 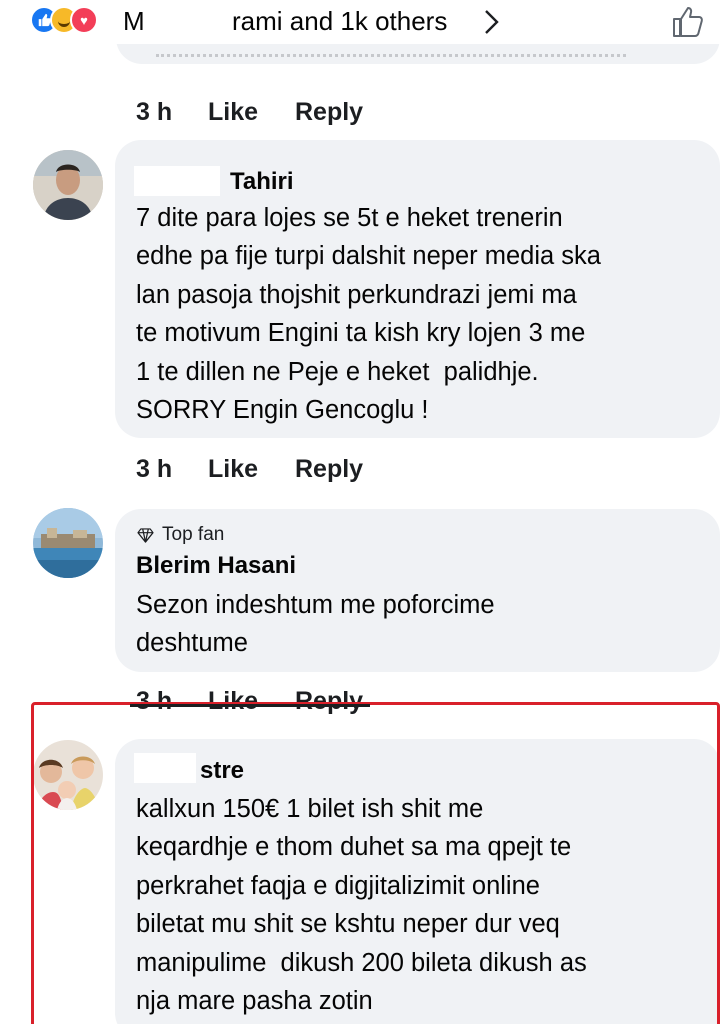 I want to click on love-reaction-icon: ♥, so click(x=84, y=20).